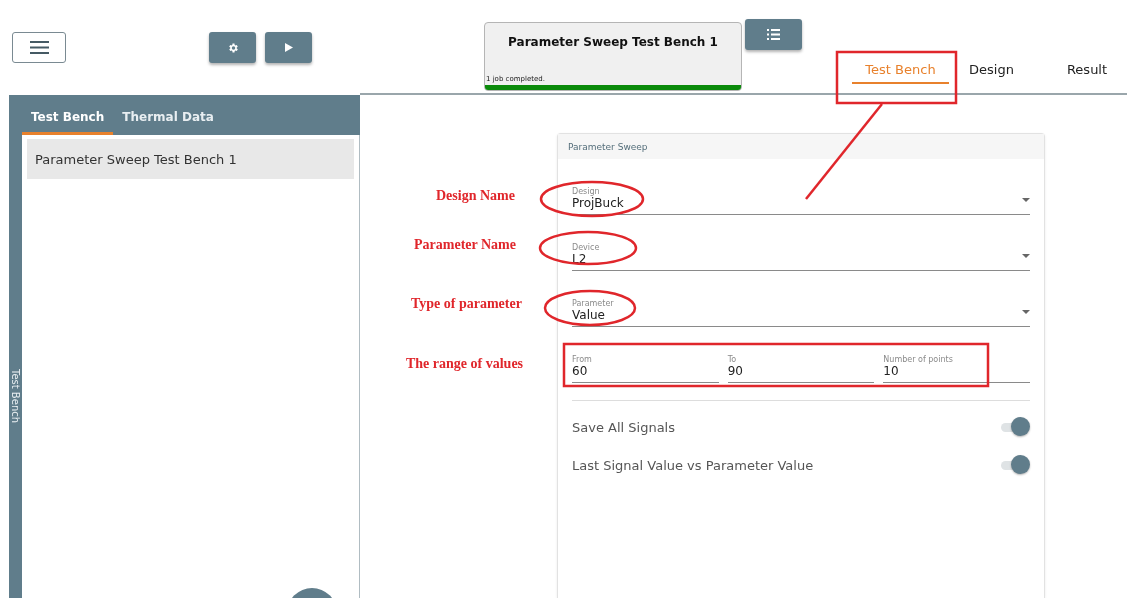 The width and height of the screenshot is (1127, 598). I want to click on annotation-label: Type of parameter, so click(466, 304).